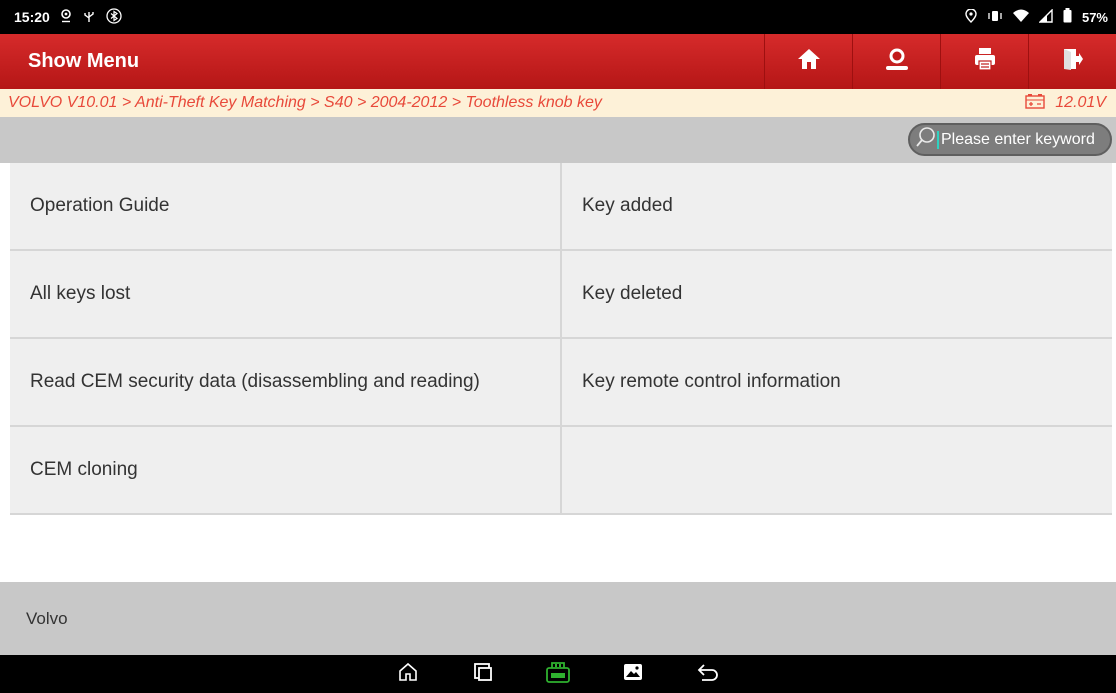  I want to click on user-icon, so click(897, 61).